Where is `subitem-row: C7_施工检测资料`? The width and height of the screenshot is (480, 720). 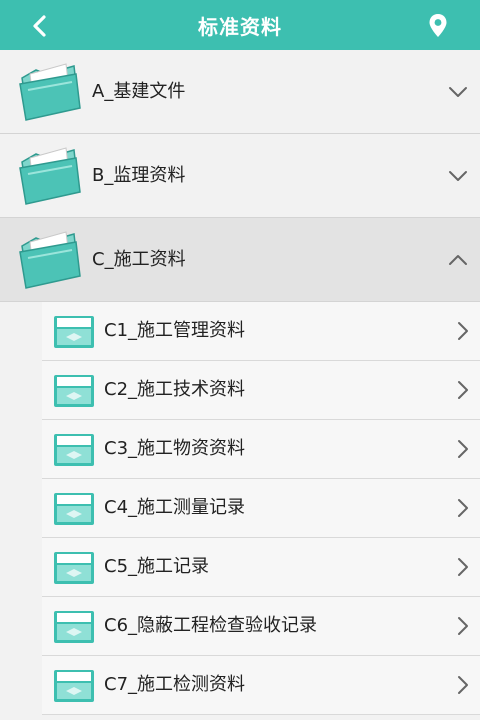 subitem-row: C7_施工检测资料 is located at coordinates (261, 685).